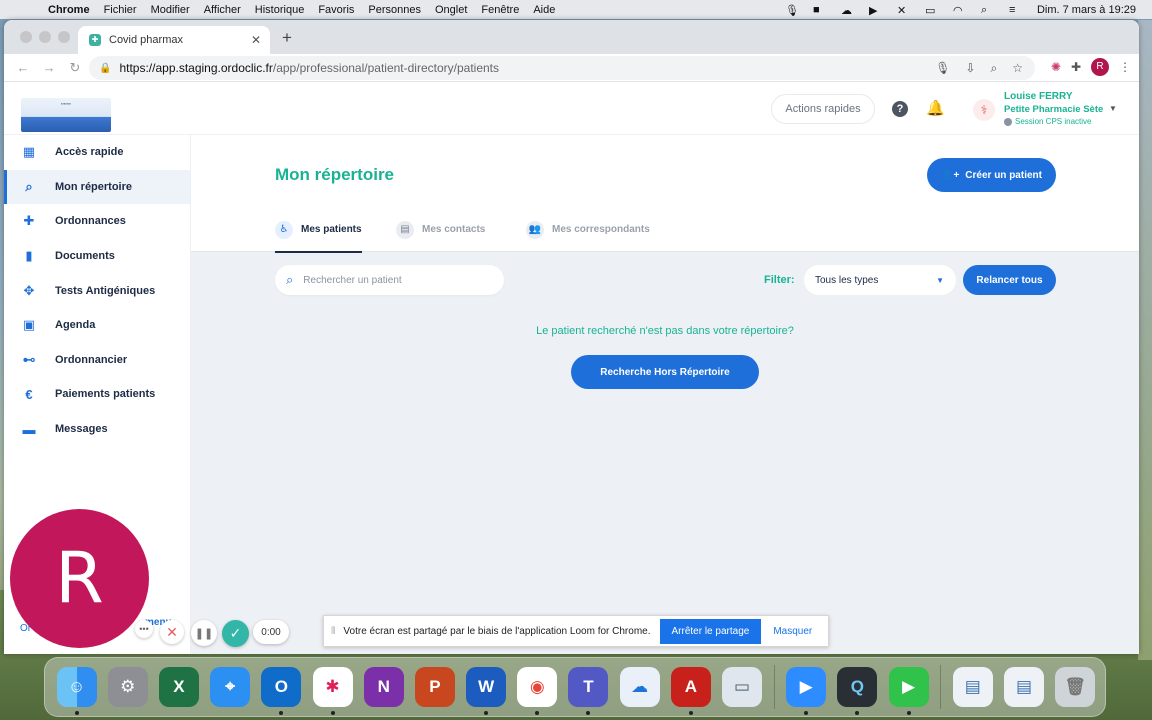 The width and height of the screenshot is (1152, 720). Describe the element at coordinates (281, 691) in the screenshot. I see `outlook-icon: O` at that location.